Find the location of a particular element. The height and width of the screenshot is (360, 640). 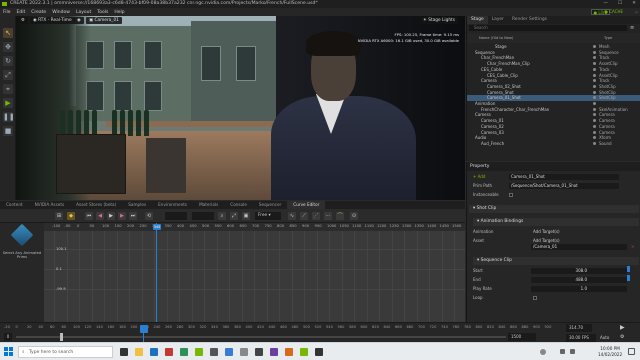

viewport-eye-icon: ◉ is located at coordinates (79, 20).